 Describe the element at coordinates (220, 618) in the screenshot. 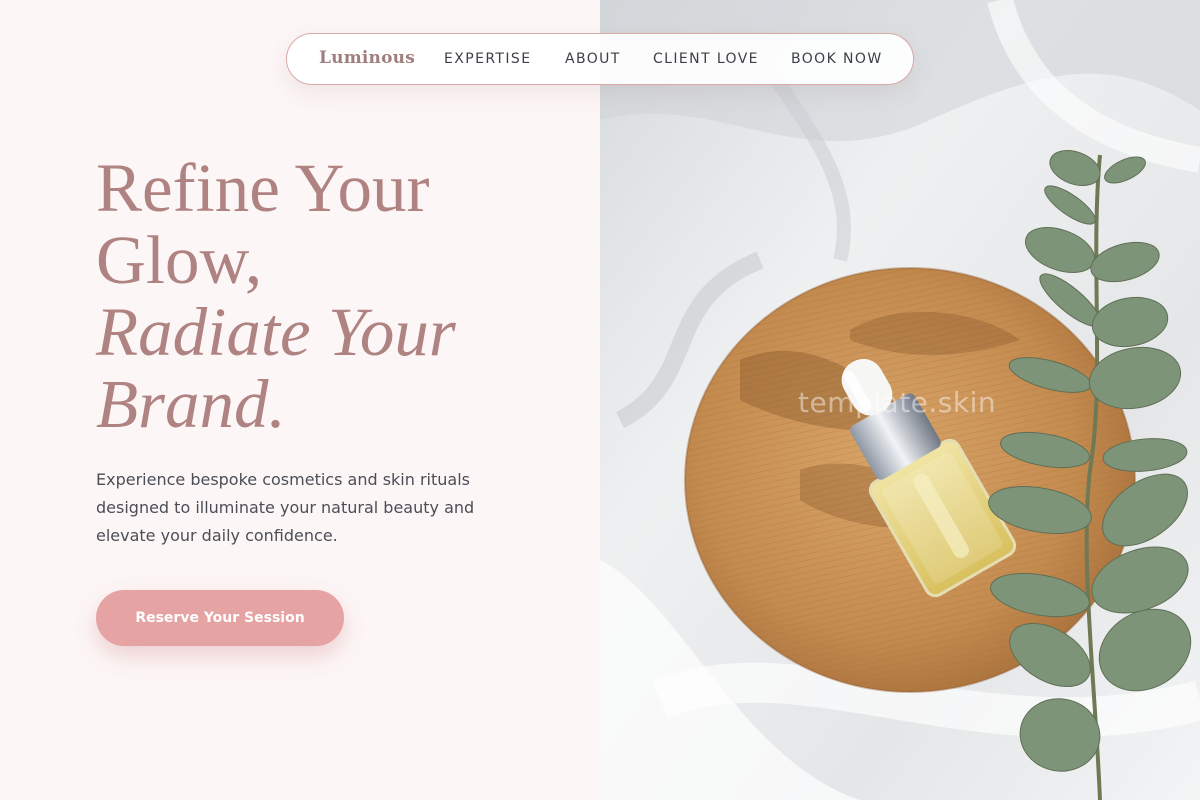

I see `reserve-session-button: Reserve Your Session` at that location.